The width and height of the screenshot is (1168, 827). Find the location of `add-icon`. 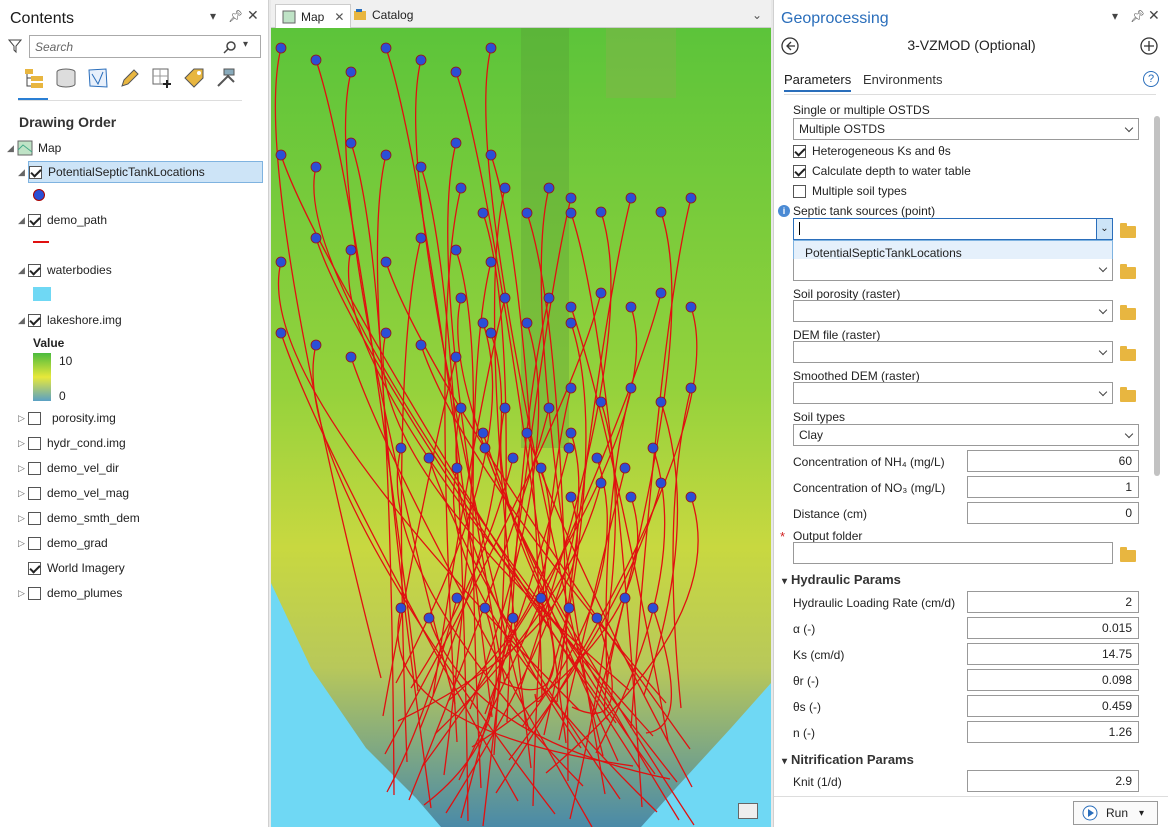

add-icon is located at coordinates (1149, 47).